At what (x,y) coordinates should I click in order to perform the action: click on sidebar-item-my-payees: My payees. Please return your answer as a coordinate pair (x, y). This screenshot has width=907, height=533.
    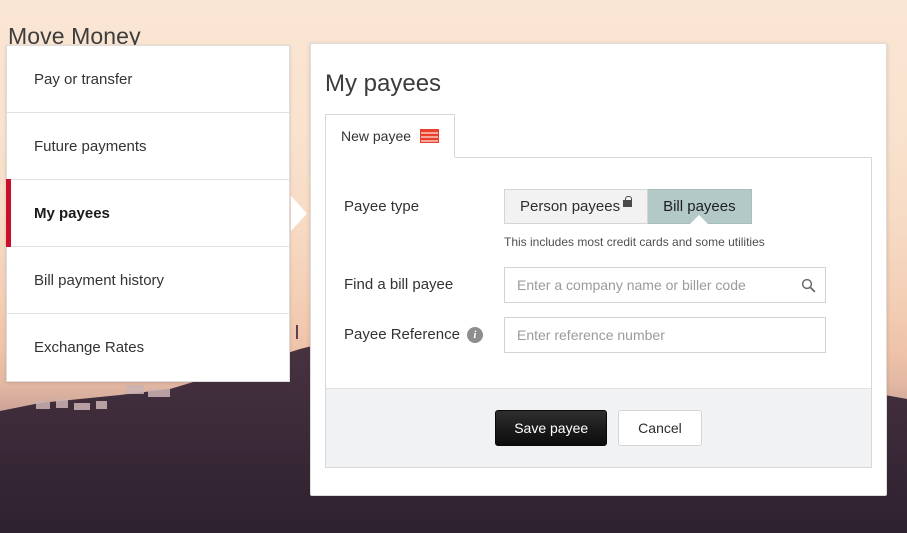
    Looking at the image, I should click on (156, 213).